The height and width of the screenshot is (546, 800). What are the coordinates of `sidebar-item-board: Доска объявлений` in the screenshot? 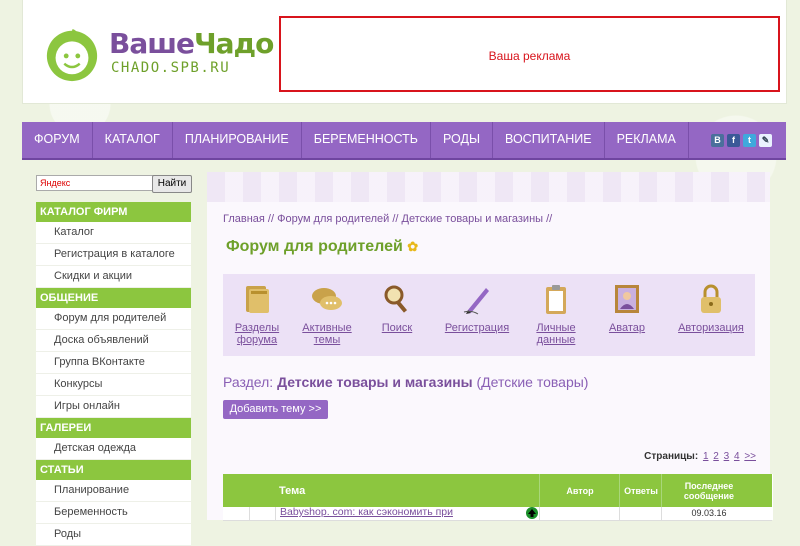 It's located at (113, 341).